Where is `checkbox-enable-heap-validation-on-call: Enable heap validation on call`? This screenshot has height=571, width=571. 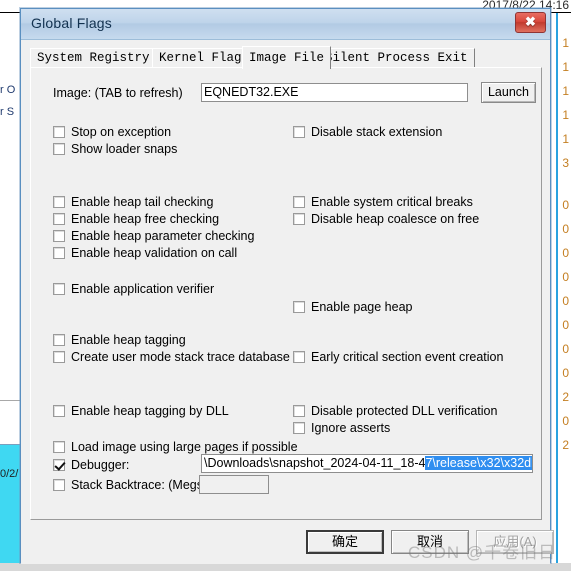
checkbox-enable-heap-validation-on-call: Enable heap validation on call is located at coordinates (145, 253).